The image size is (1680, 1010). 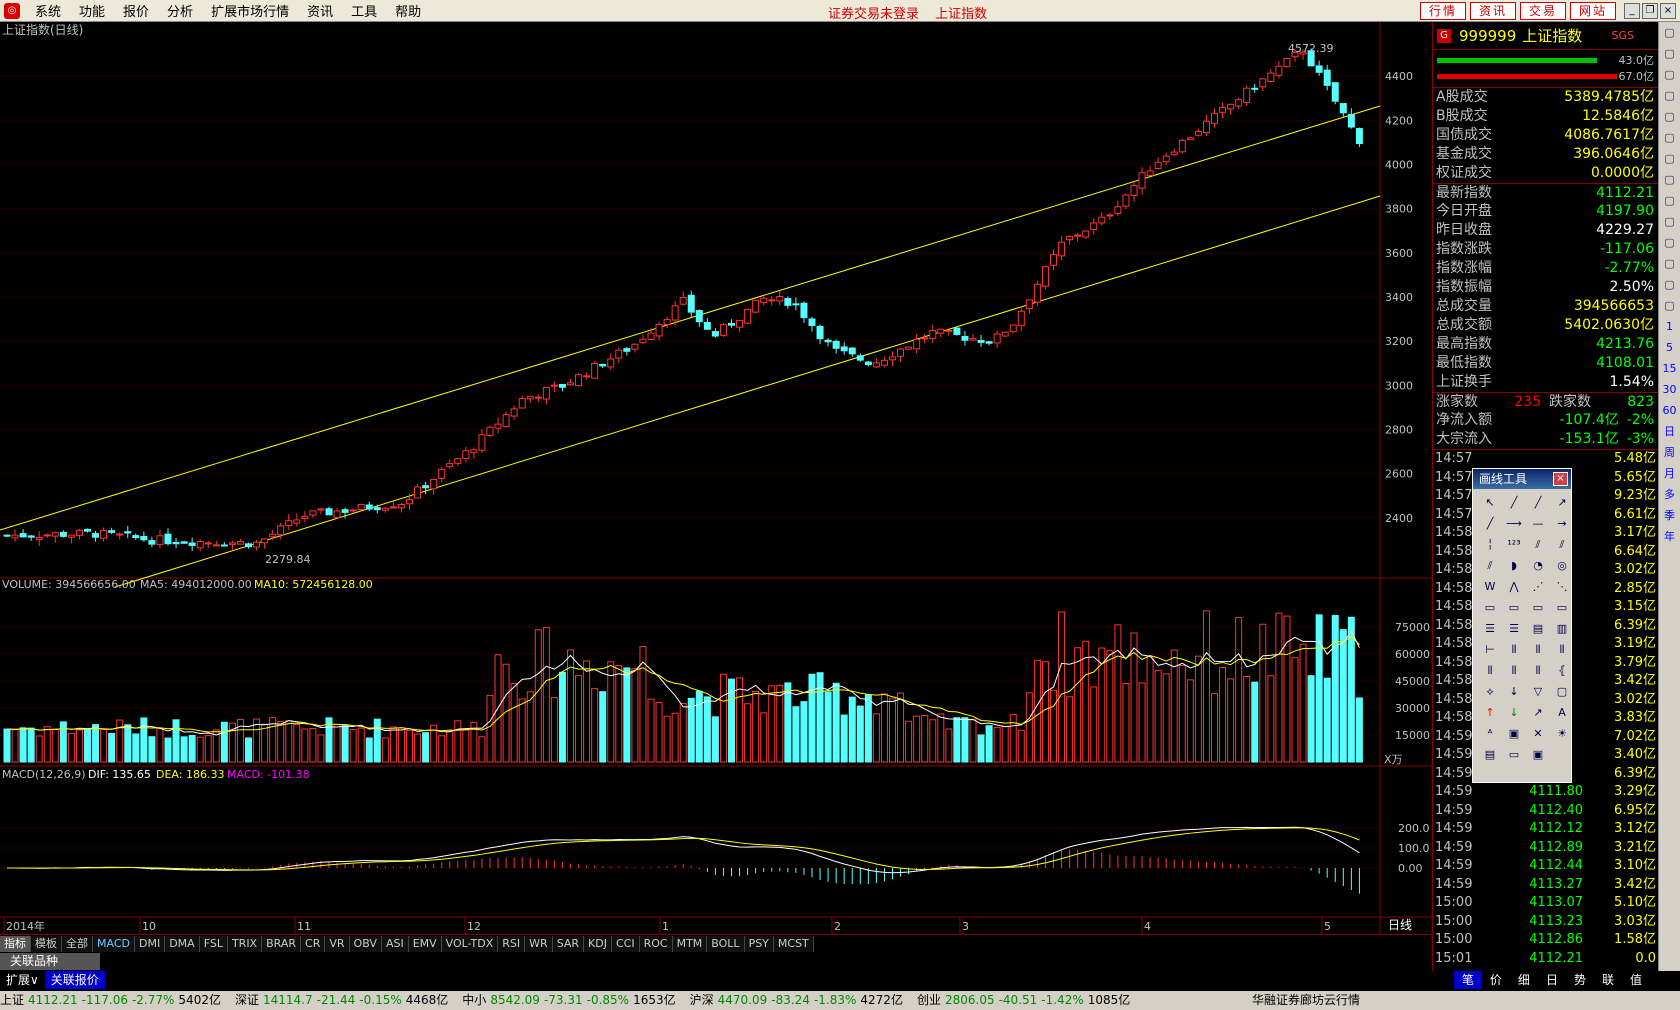 What do you see at coordinates (250, 10) in the screenshot?
I see `menu-ext-market: 扩展市场行情` at bounding box center [250, 10].